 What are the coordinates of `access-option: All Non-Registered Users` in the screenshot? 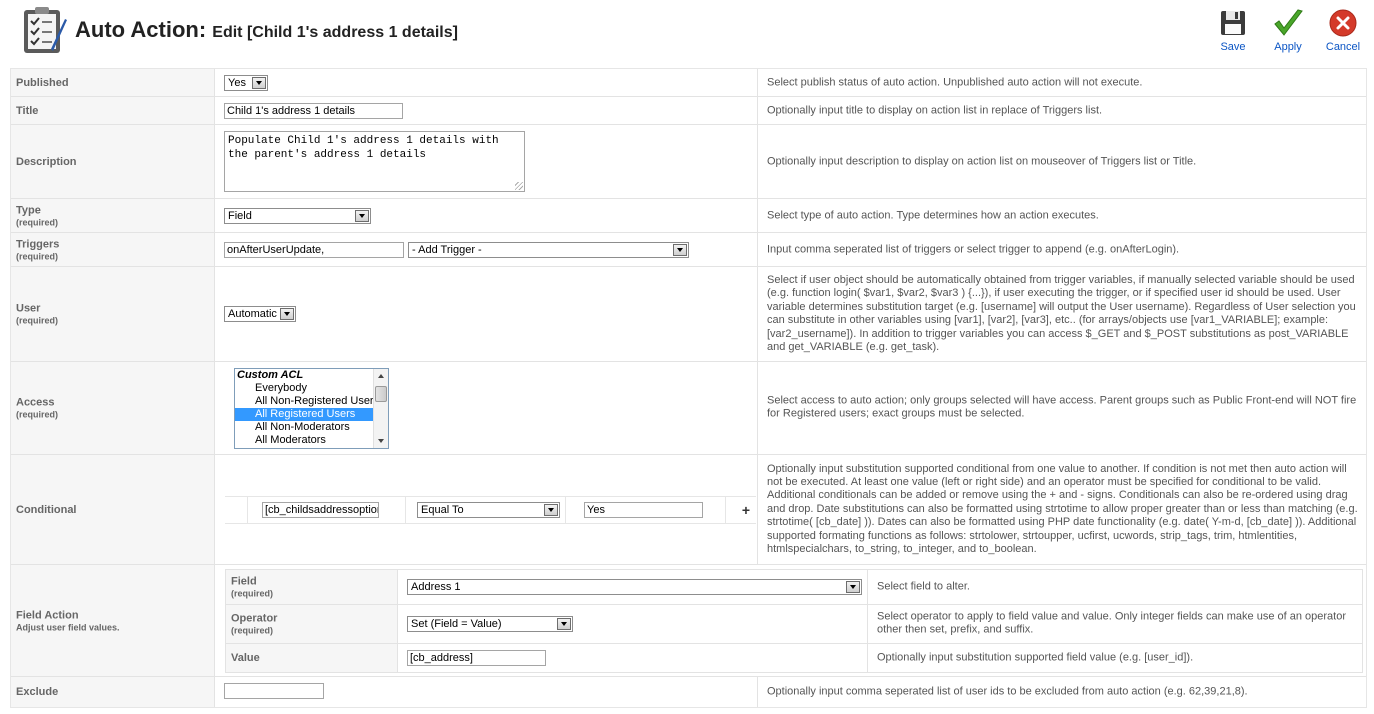 It's located at (311, 401).